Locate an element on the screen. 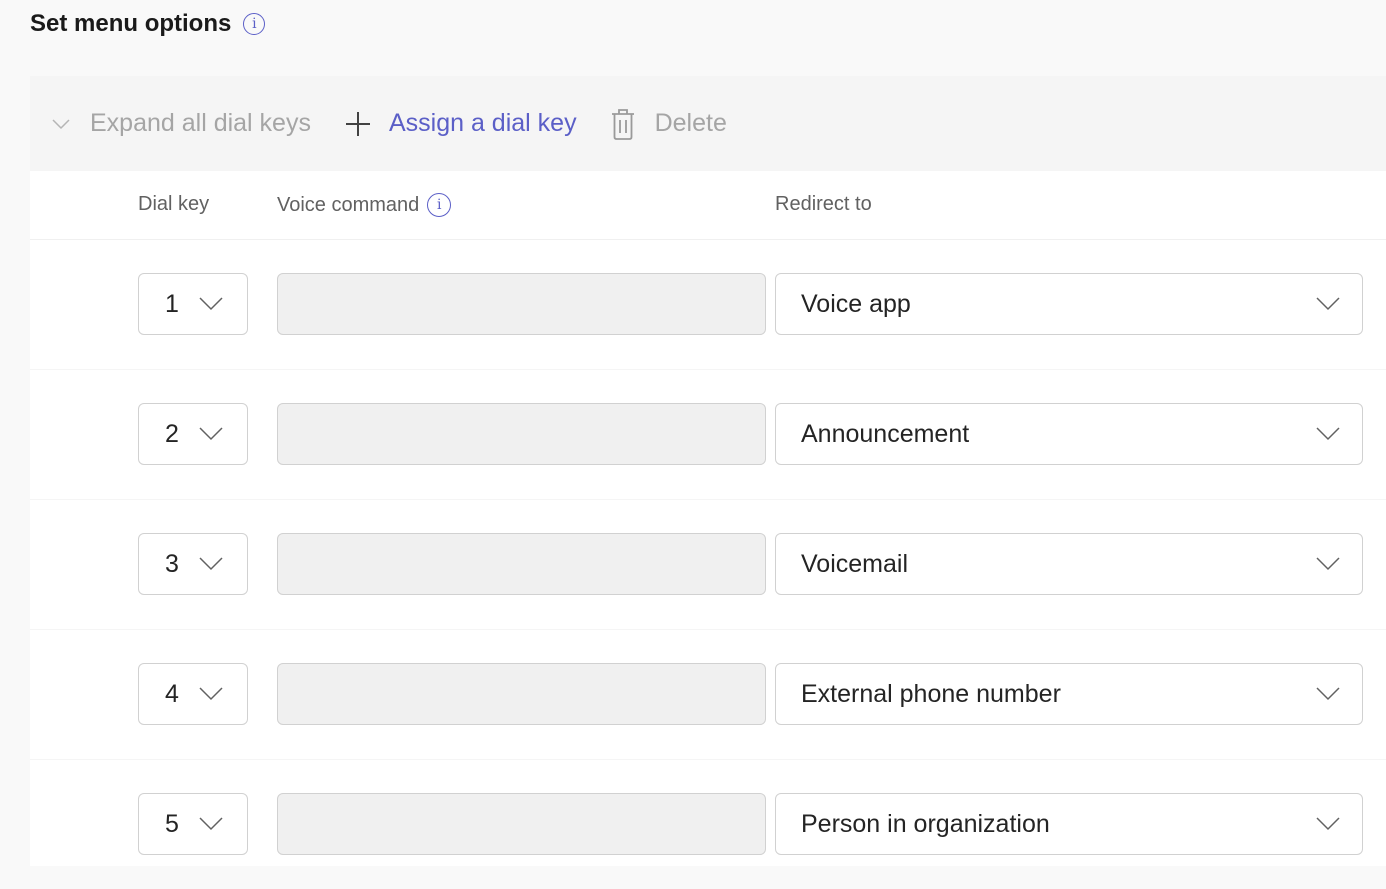 This screenshot has width=1386, height=889. table-header: Dial key Voice command i Redirect to is located at coordinates (708, 205).